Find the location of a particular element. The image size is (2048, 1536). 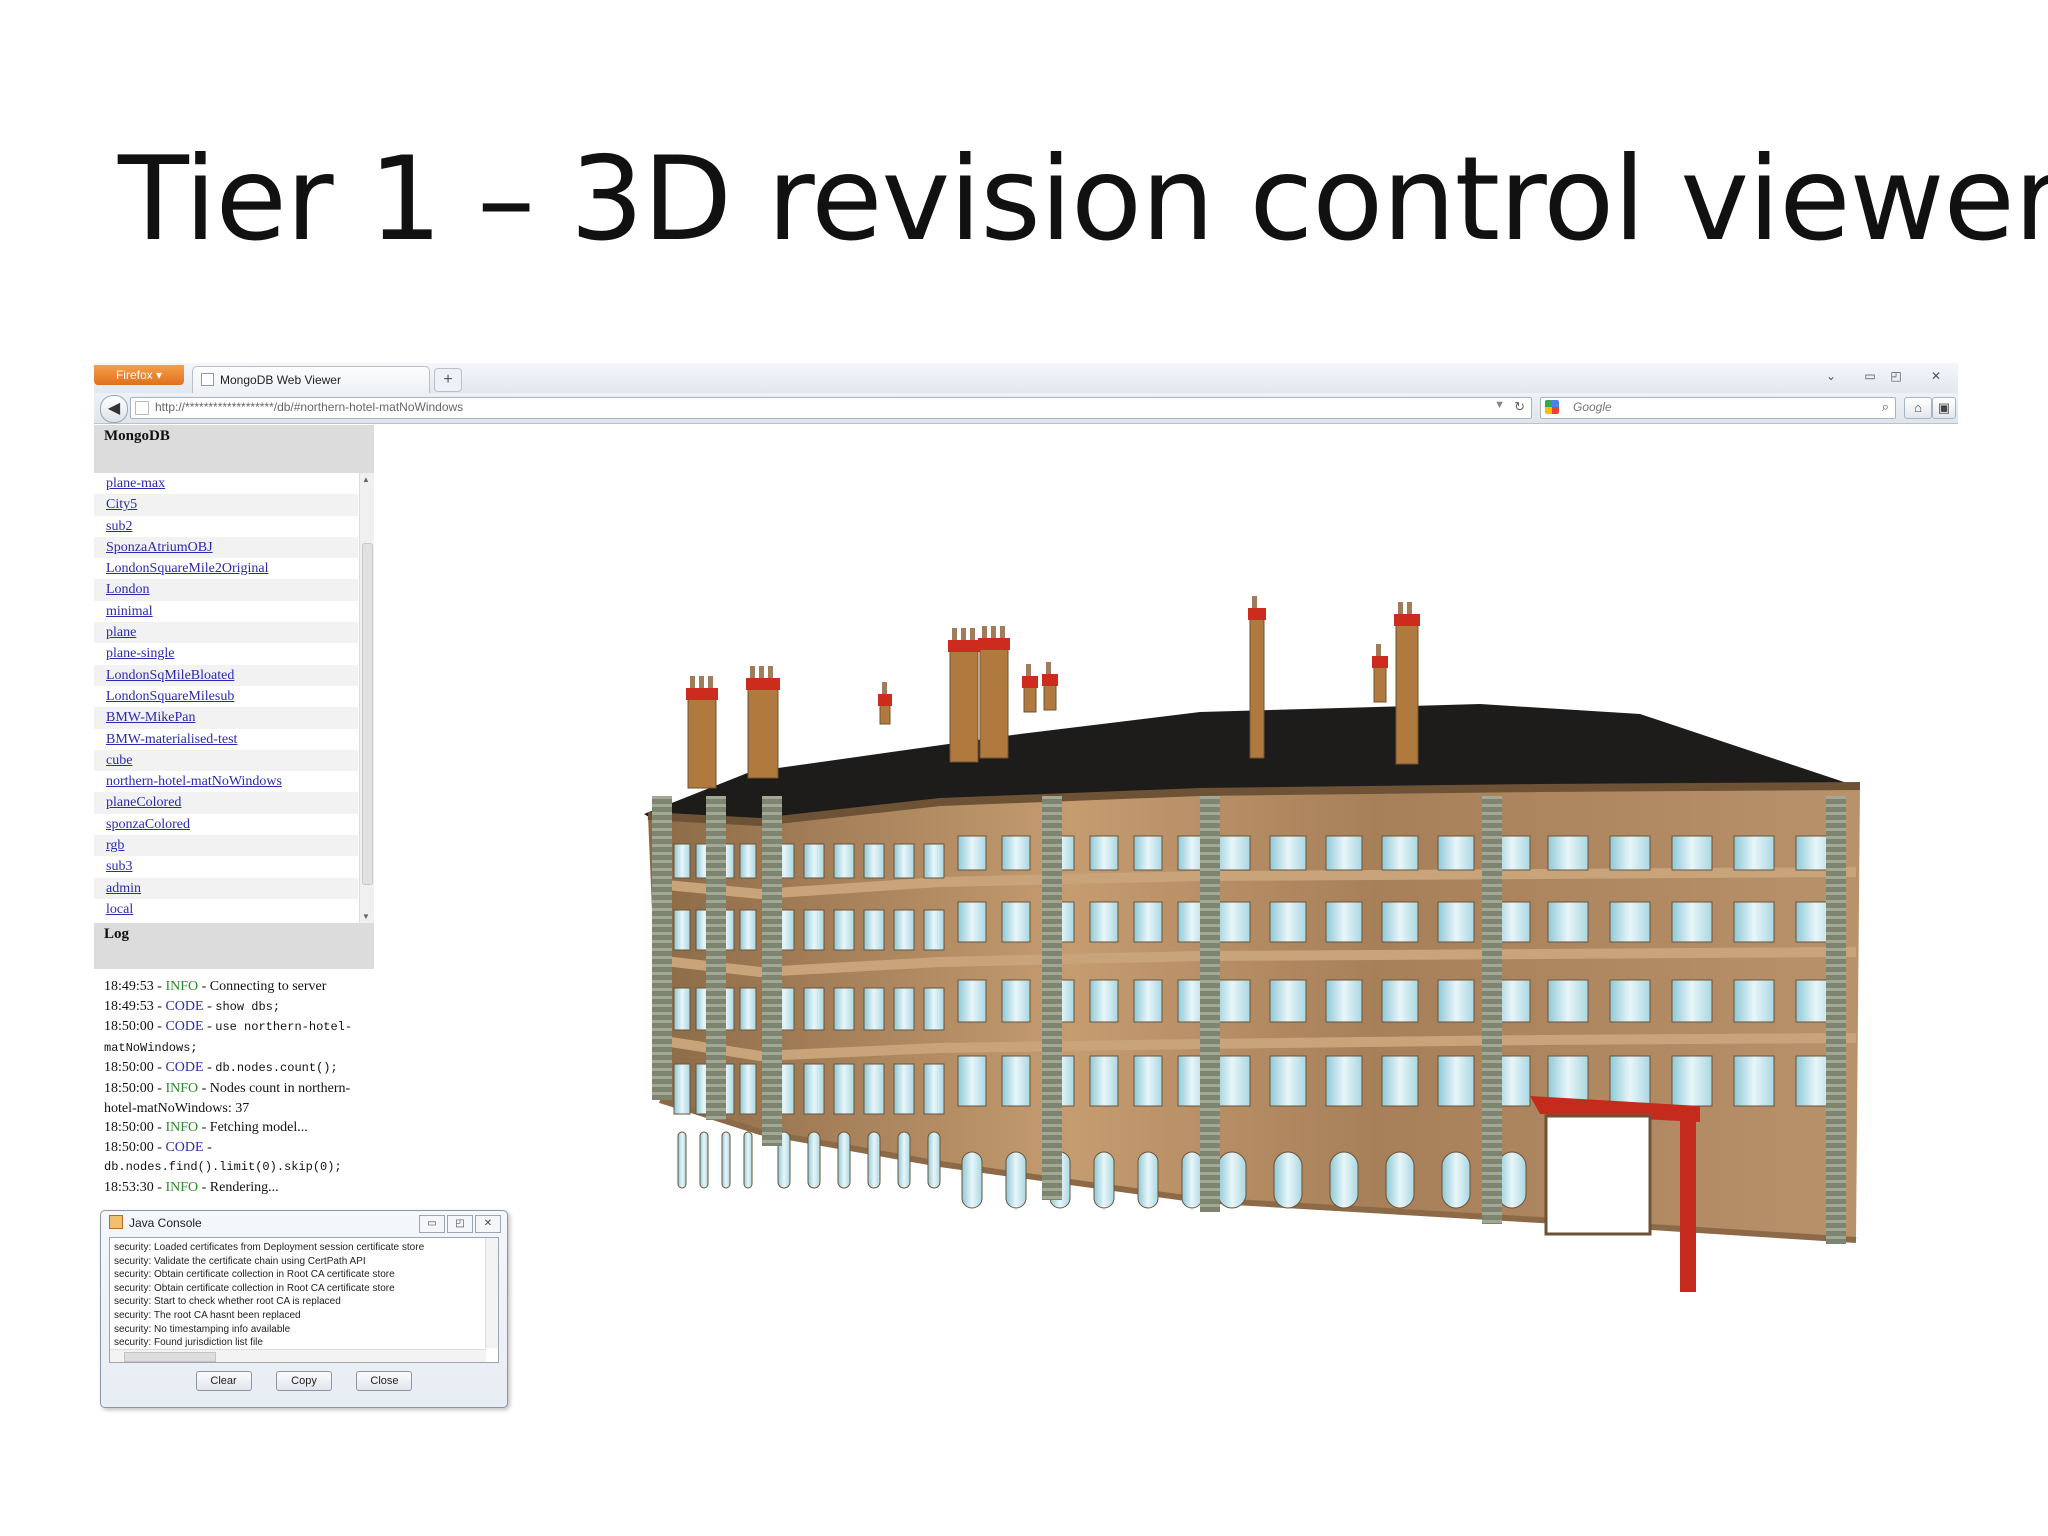

clear-button: Clear is located at coordinates (223, 1381).